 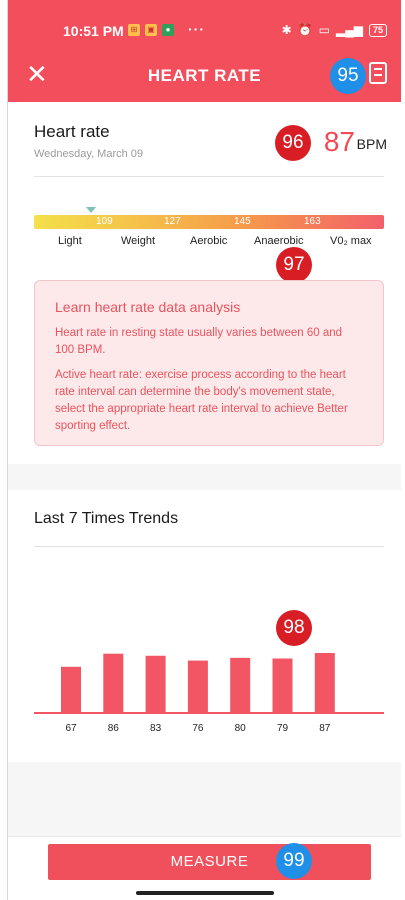 What do you see at coordinates (349, 30) in the screenshot?
I see `signal-icon: ▂▄▆` at bounding box center [349, 30].